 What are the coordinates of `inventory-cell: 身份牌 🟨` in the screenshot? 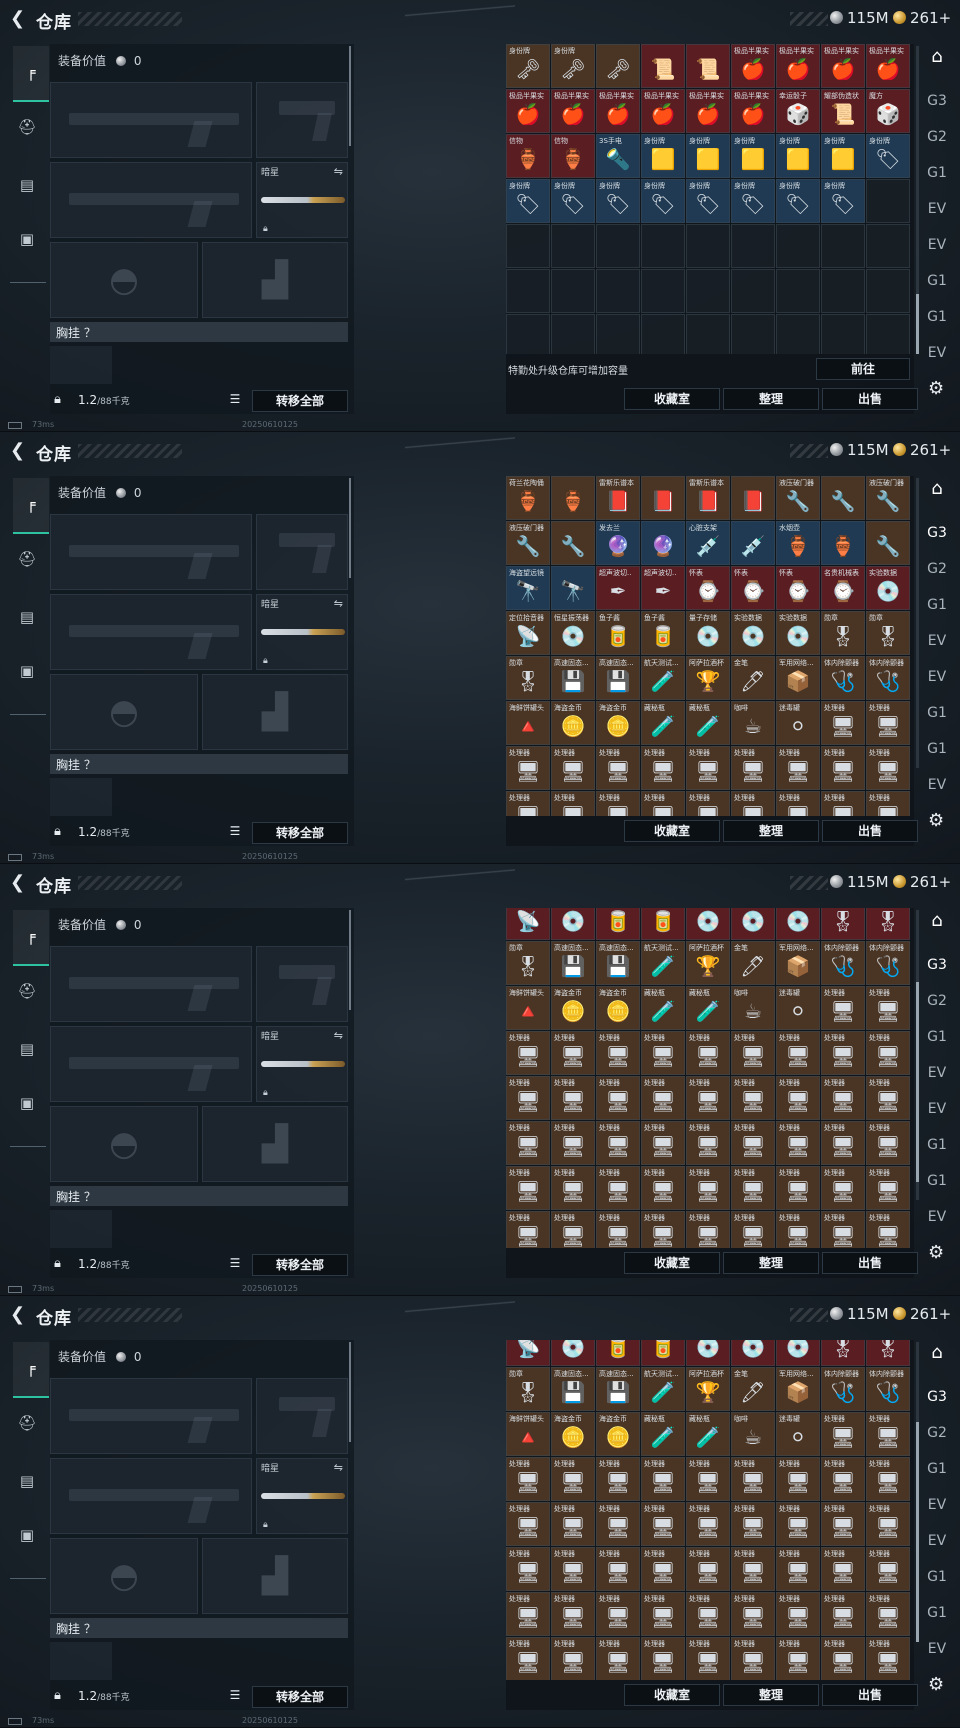 It's located at (798, 156).